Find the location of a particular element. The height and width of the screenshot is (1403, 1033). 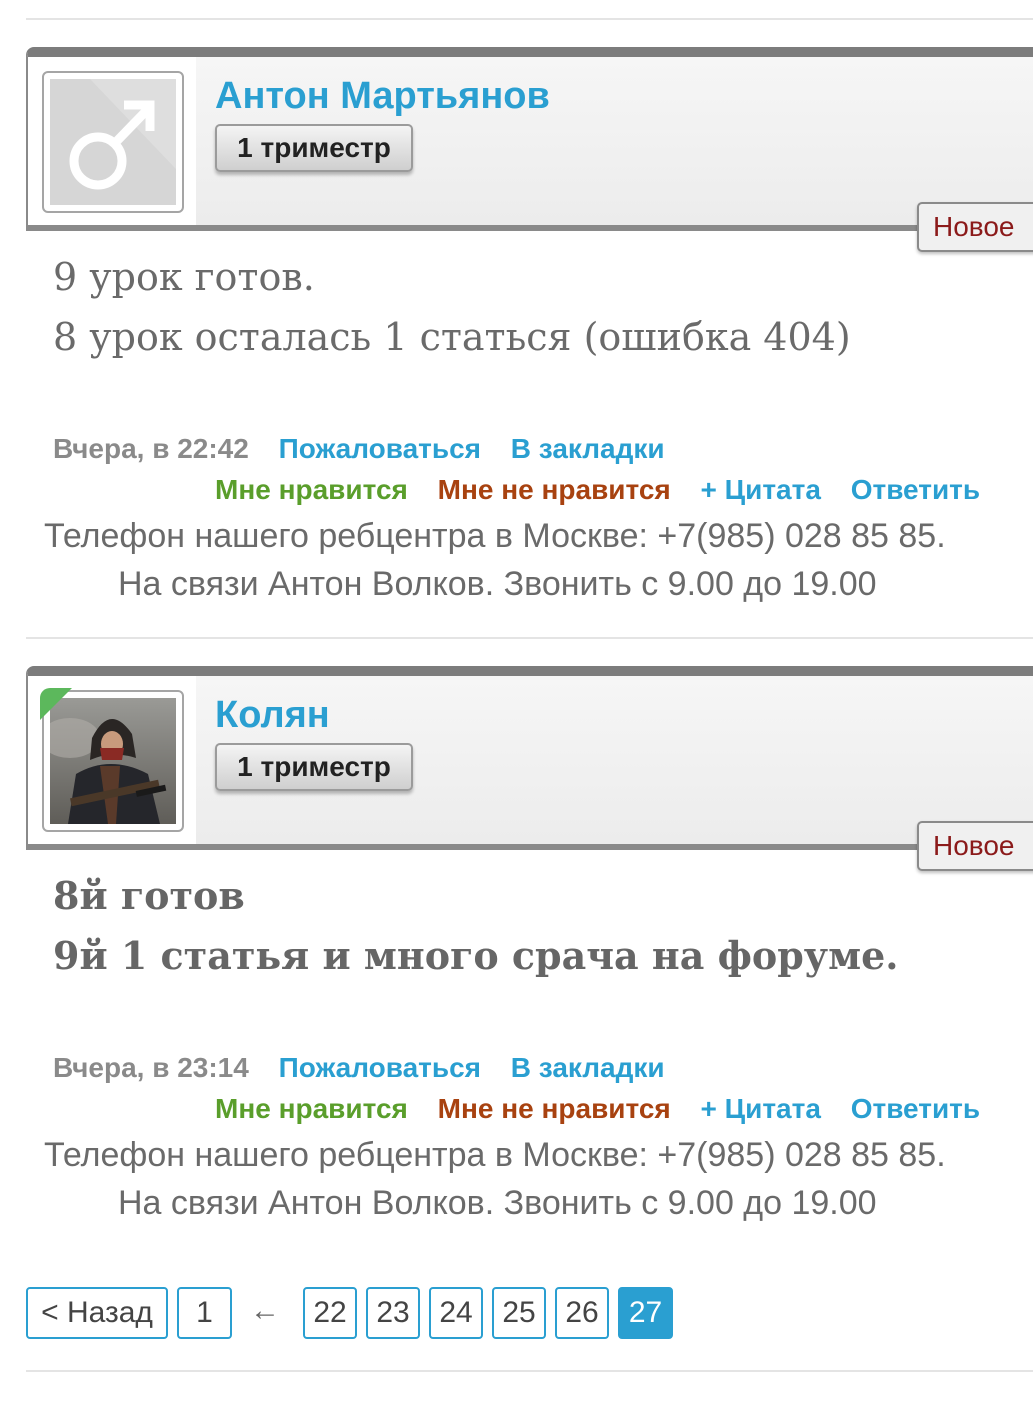

left-arrow-icon: ← is located at coordinates (265, 1310).